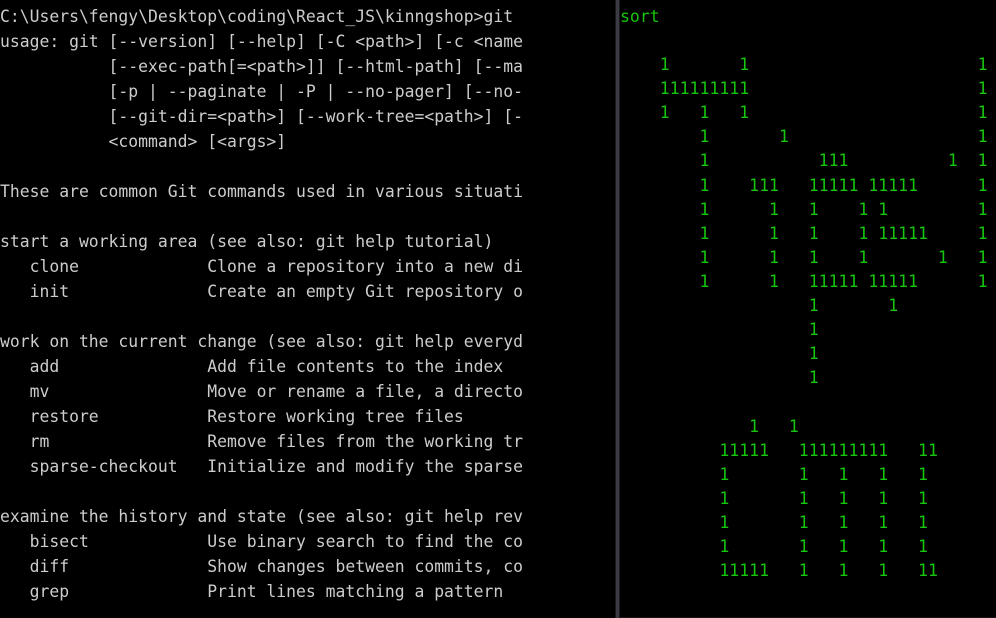 The image size is (996, 618). What do you see at coordinates (779, 450) in the screenshot?
I see `ascii-art-line: 11111 111111111 11` at bounding box center [779, 450].